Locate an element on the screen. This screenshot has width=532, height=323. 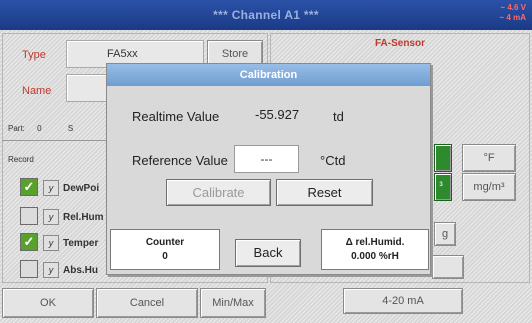
reference-unit: °Ctd is located at coordinates (333, 160).